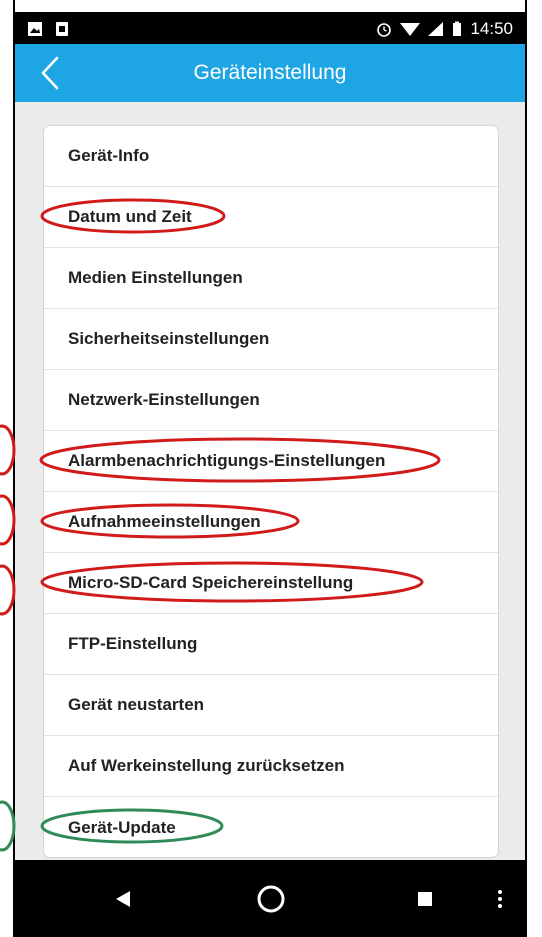 This screenshot has height=937, width=542. I want to click on page-title: Geräteinstellung, so click(270, 72).